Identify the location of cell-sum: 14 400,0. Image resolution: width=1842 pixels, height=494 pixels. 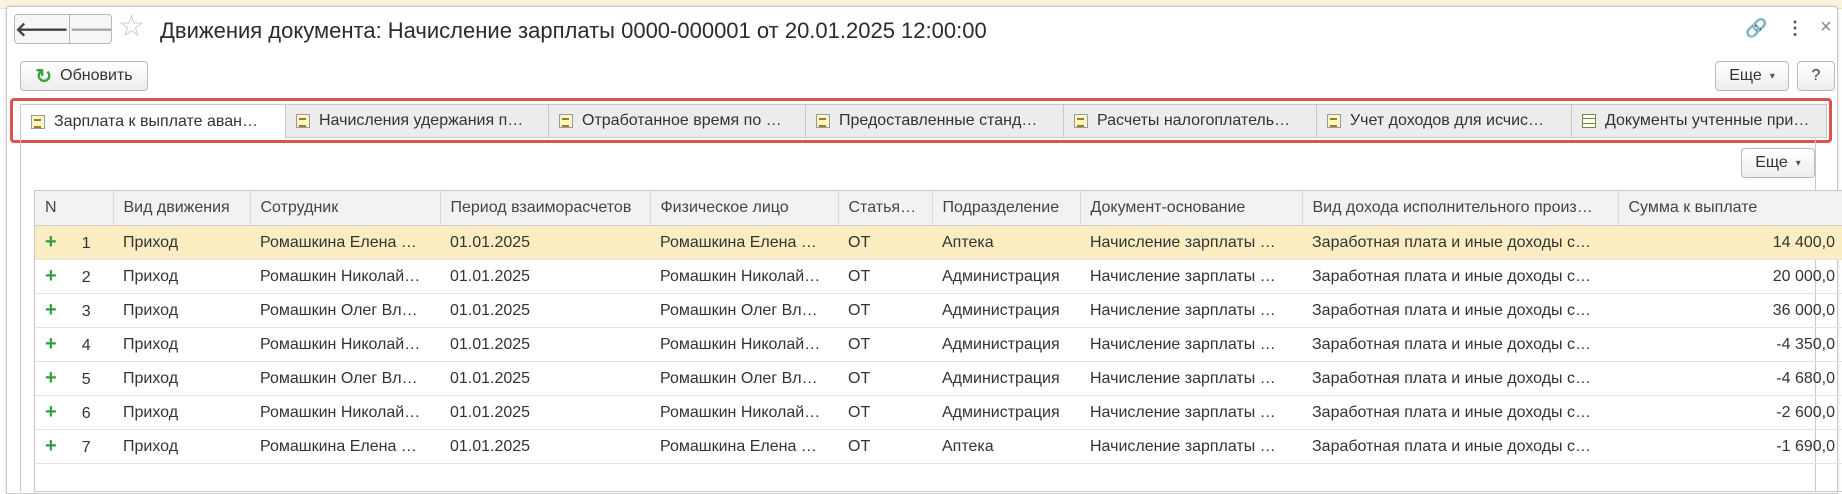
(1730, 242).